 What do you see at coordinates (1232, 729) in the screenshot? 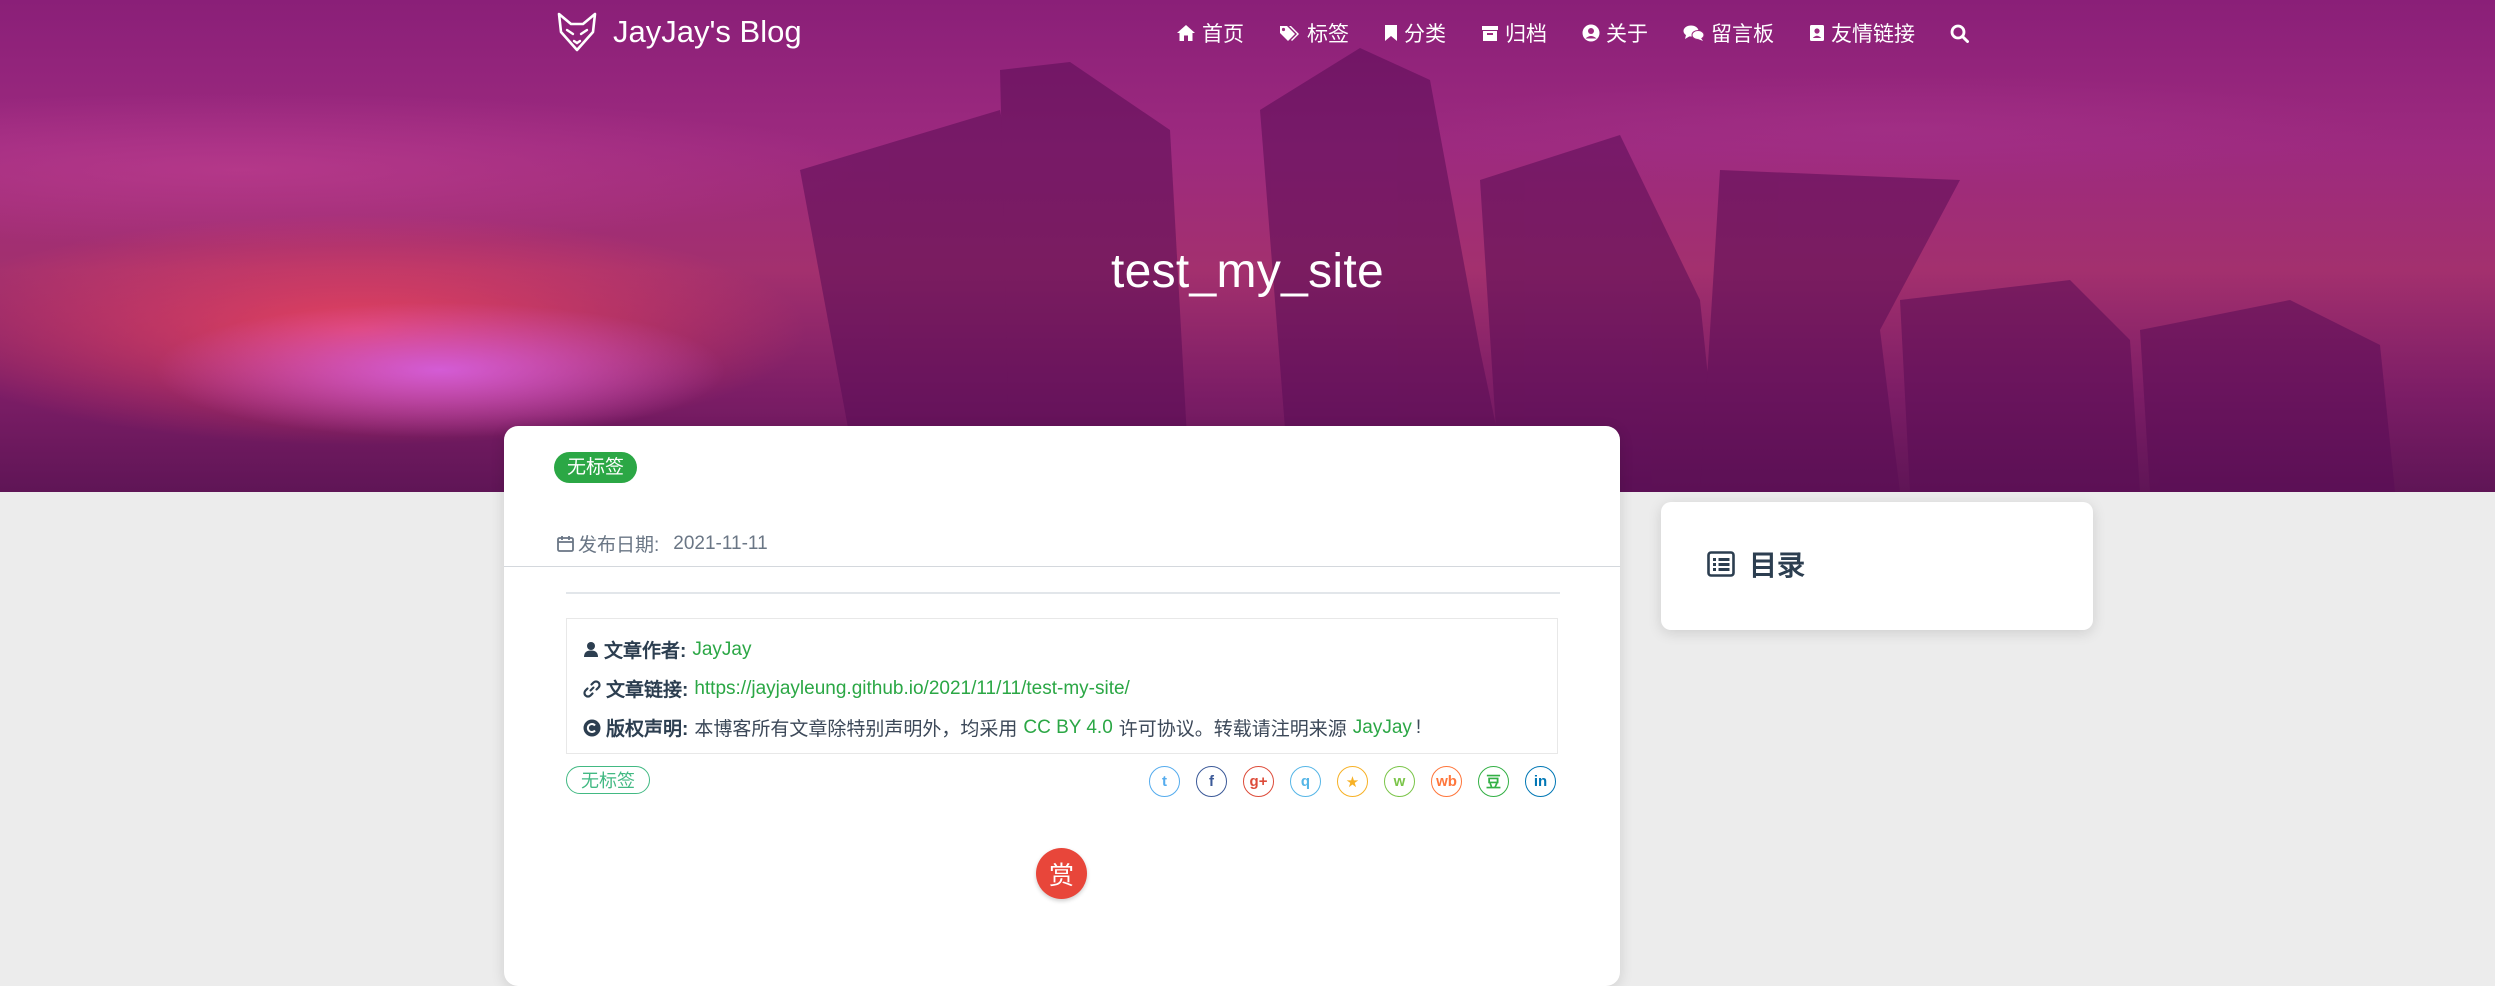
I see `license-text-middle: 许可协议。转载请注明来源` at bounding box center [1232, 729].